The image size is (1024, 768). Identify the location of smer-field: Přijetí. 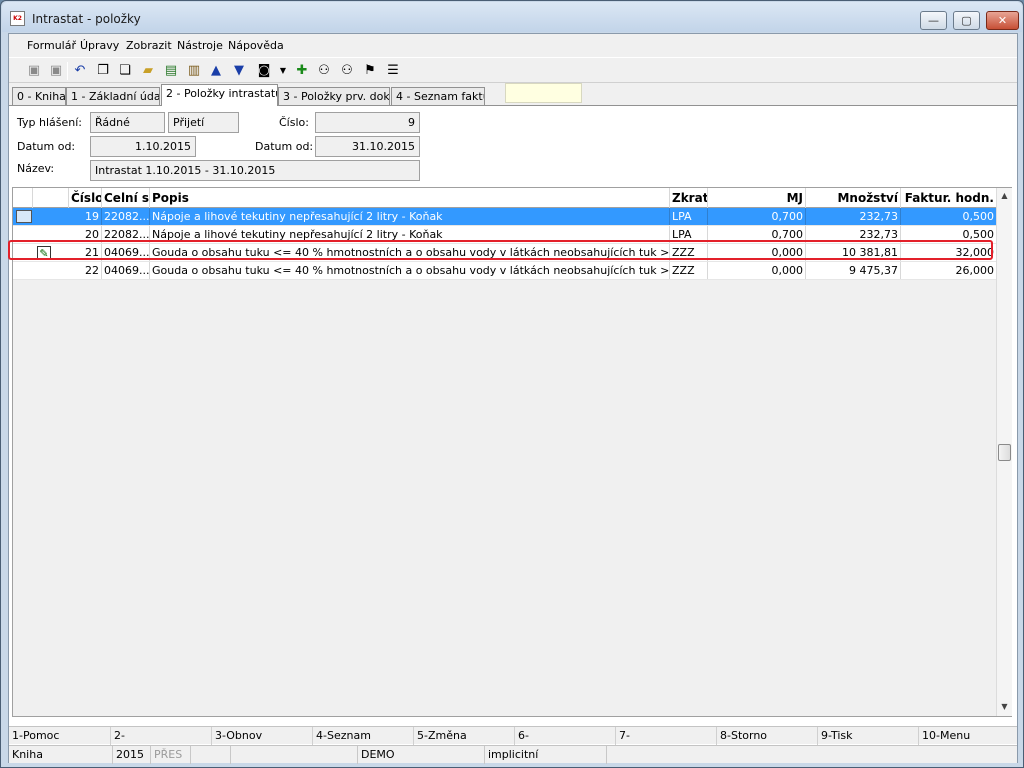
(203, 122).